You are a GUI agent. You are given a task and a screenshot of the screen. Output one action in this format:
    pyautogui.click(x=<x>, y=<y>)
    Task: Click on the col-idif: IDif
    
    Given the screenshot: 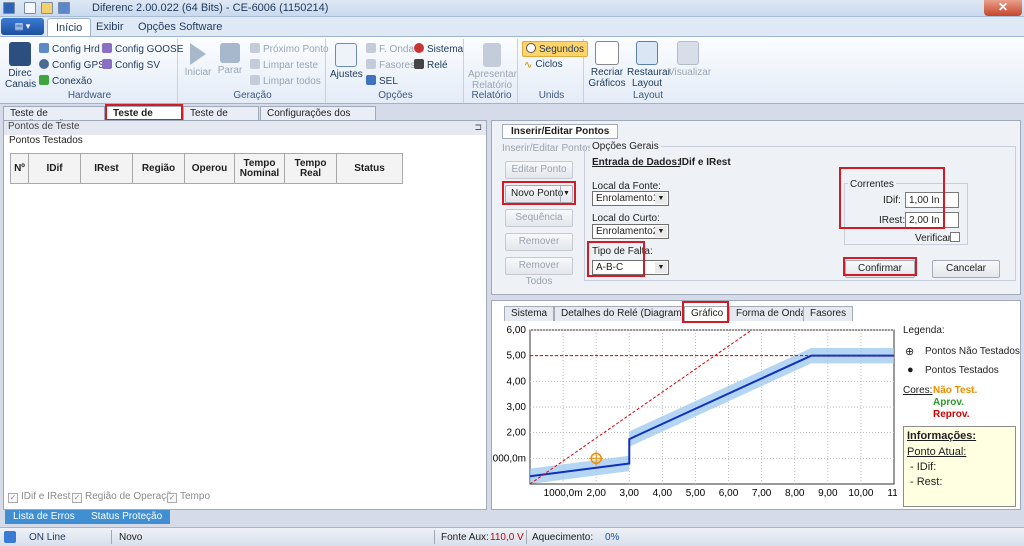 What is the action you would take?
    pyautogui.click(x=54, y=168)
    